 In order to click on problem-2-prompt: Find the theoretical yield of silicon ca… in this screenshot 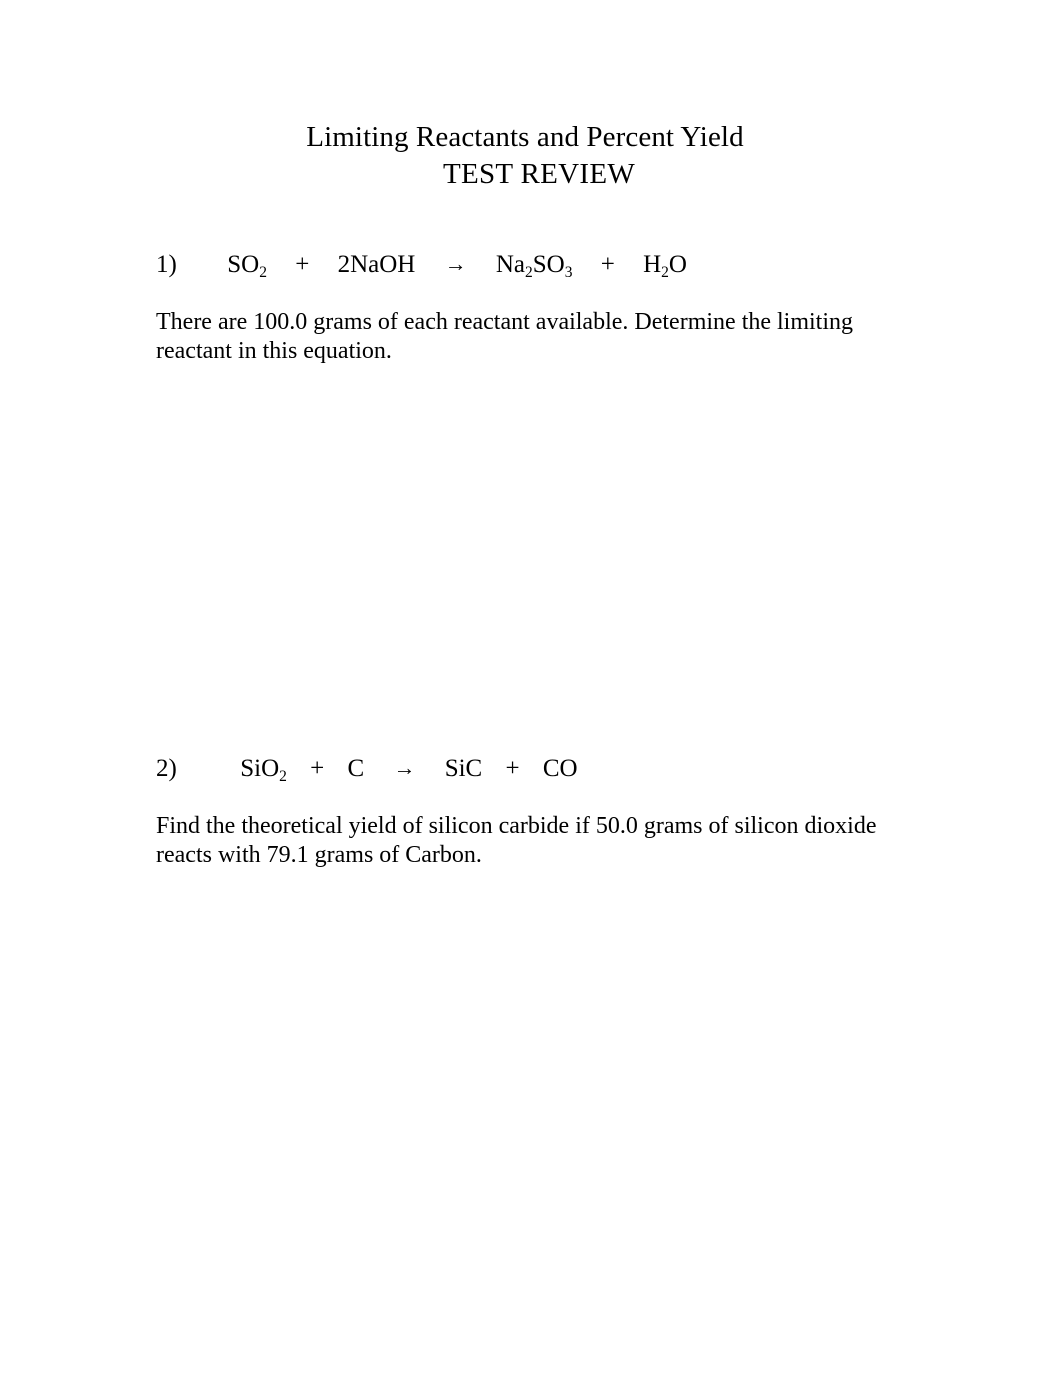, I will do `click(516, 840)`.